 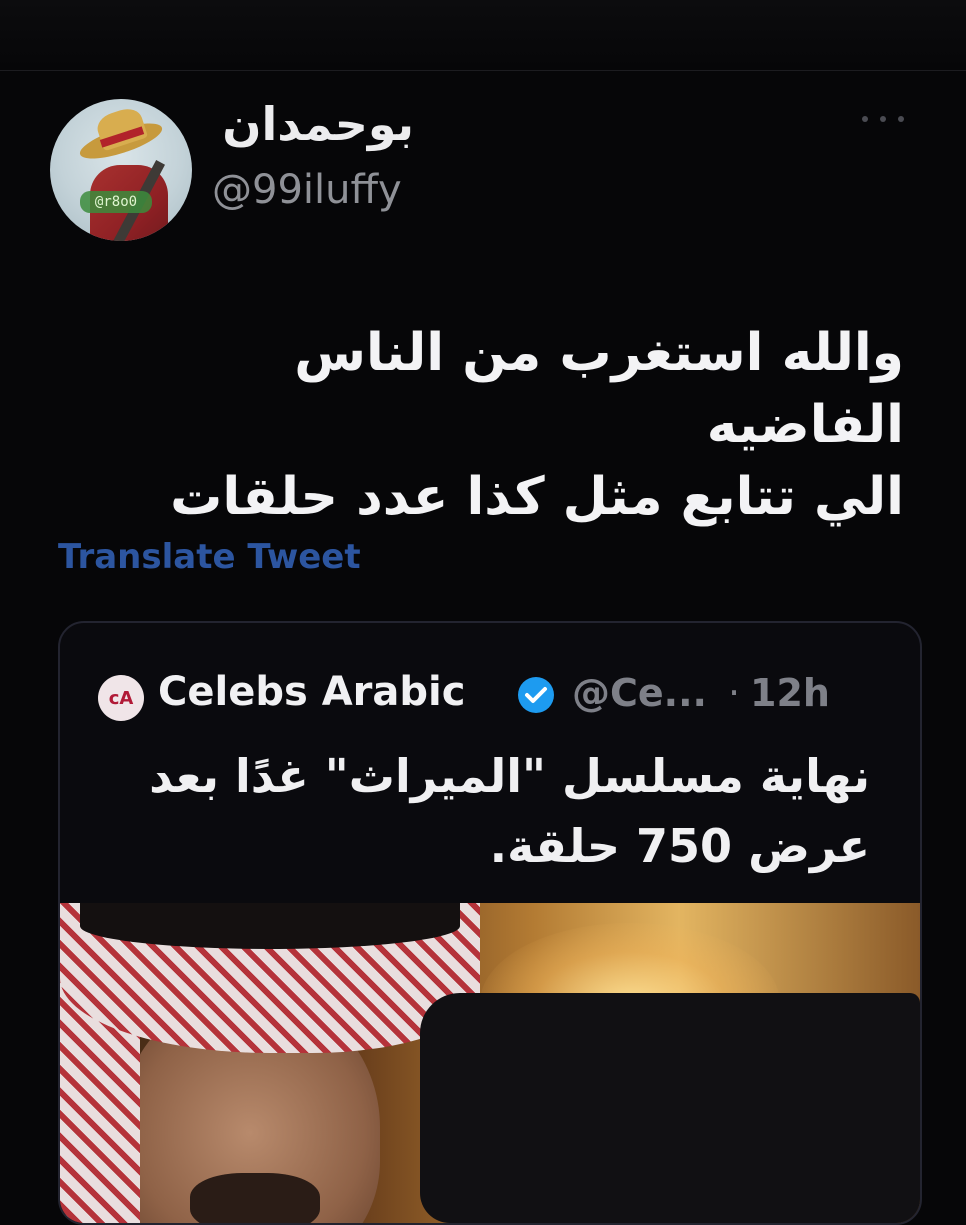 What do you see at coordinates (537, 497) in the screenshot?
I see `tweet-text-line: الي تتابع مثل كذا عدد حلقات` at bounding box center [537, 497].